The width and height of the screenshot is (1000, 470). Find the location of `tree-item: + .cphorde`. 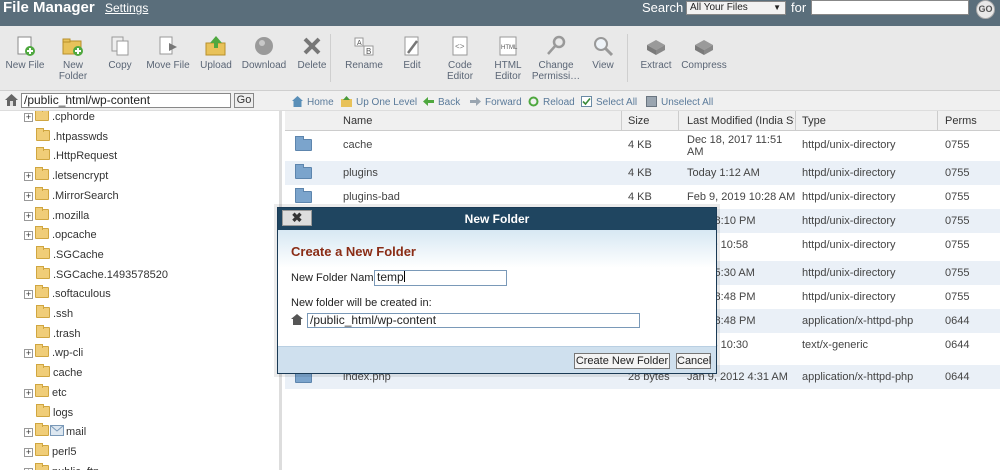

tree-item: + .cphorde is located at coordinates (59, 119).